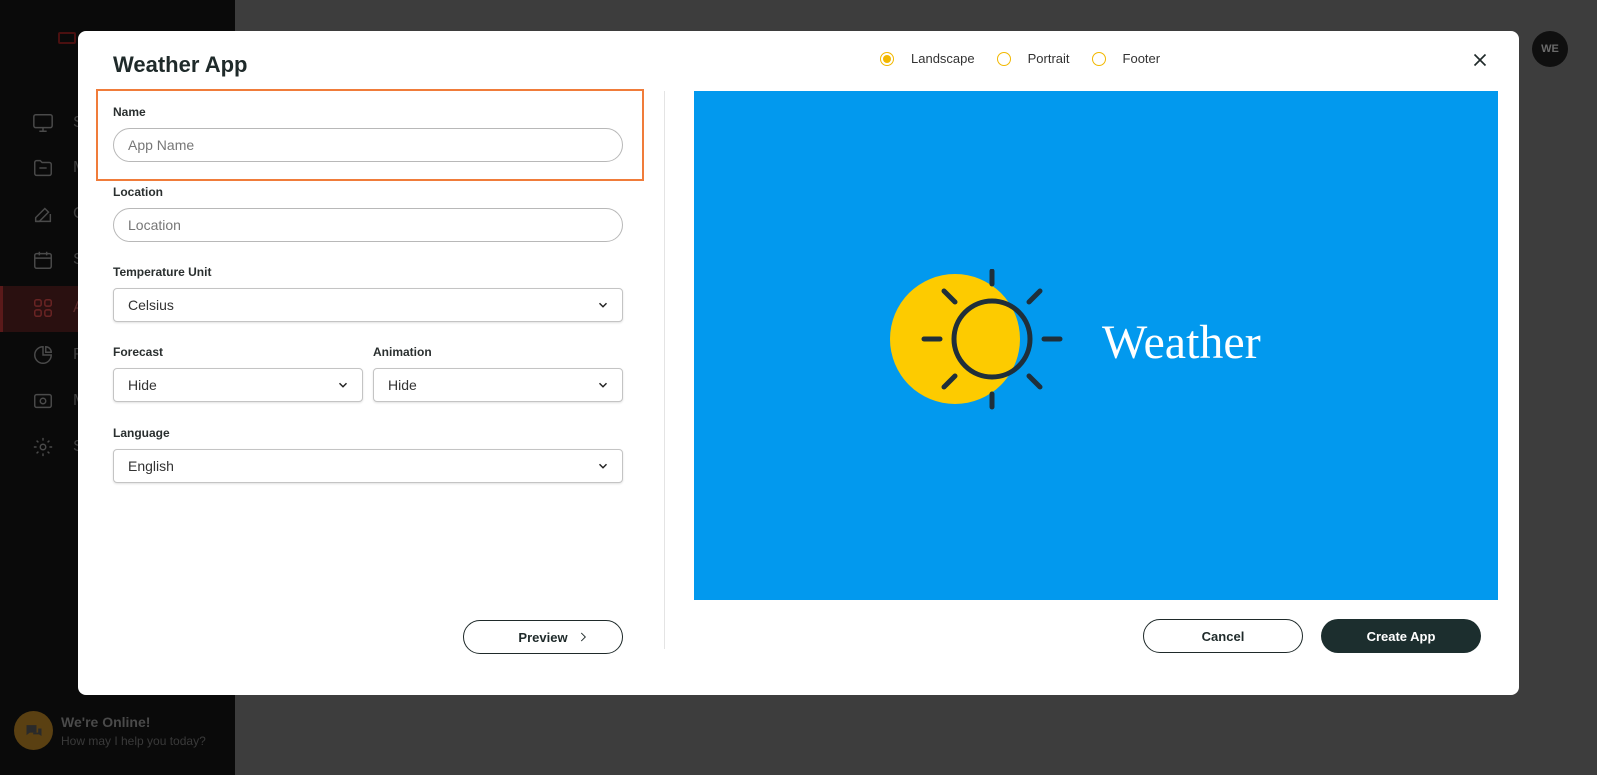 The width and height of the screenshot is (1597, 775). What do you see at coordinates (43, 447) in the screenshot?
I see `gear-icon` at bounding box center [43, 447].